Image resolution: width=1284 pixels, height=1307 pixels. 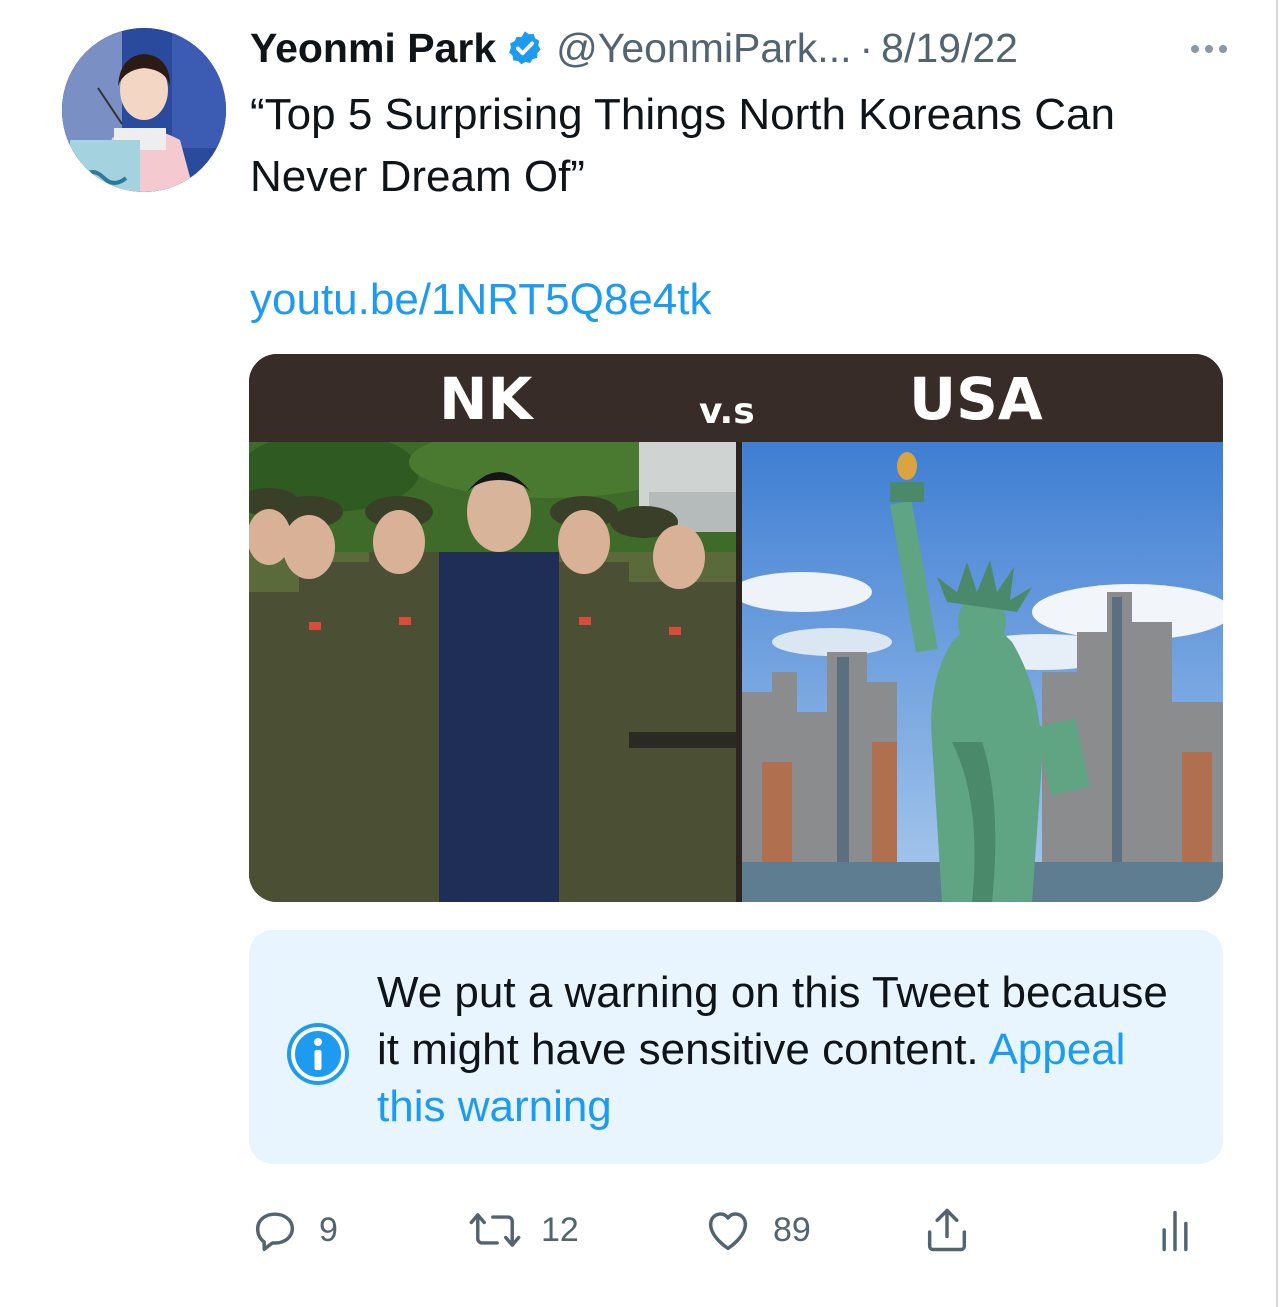 What do you see at coordinates (373, 48) in the screenshot?
I see `author-name: Yeonmi Park` at bounding box center [373, 48].